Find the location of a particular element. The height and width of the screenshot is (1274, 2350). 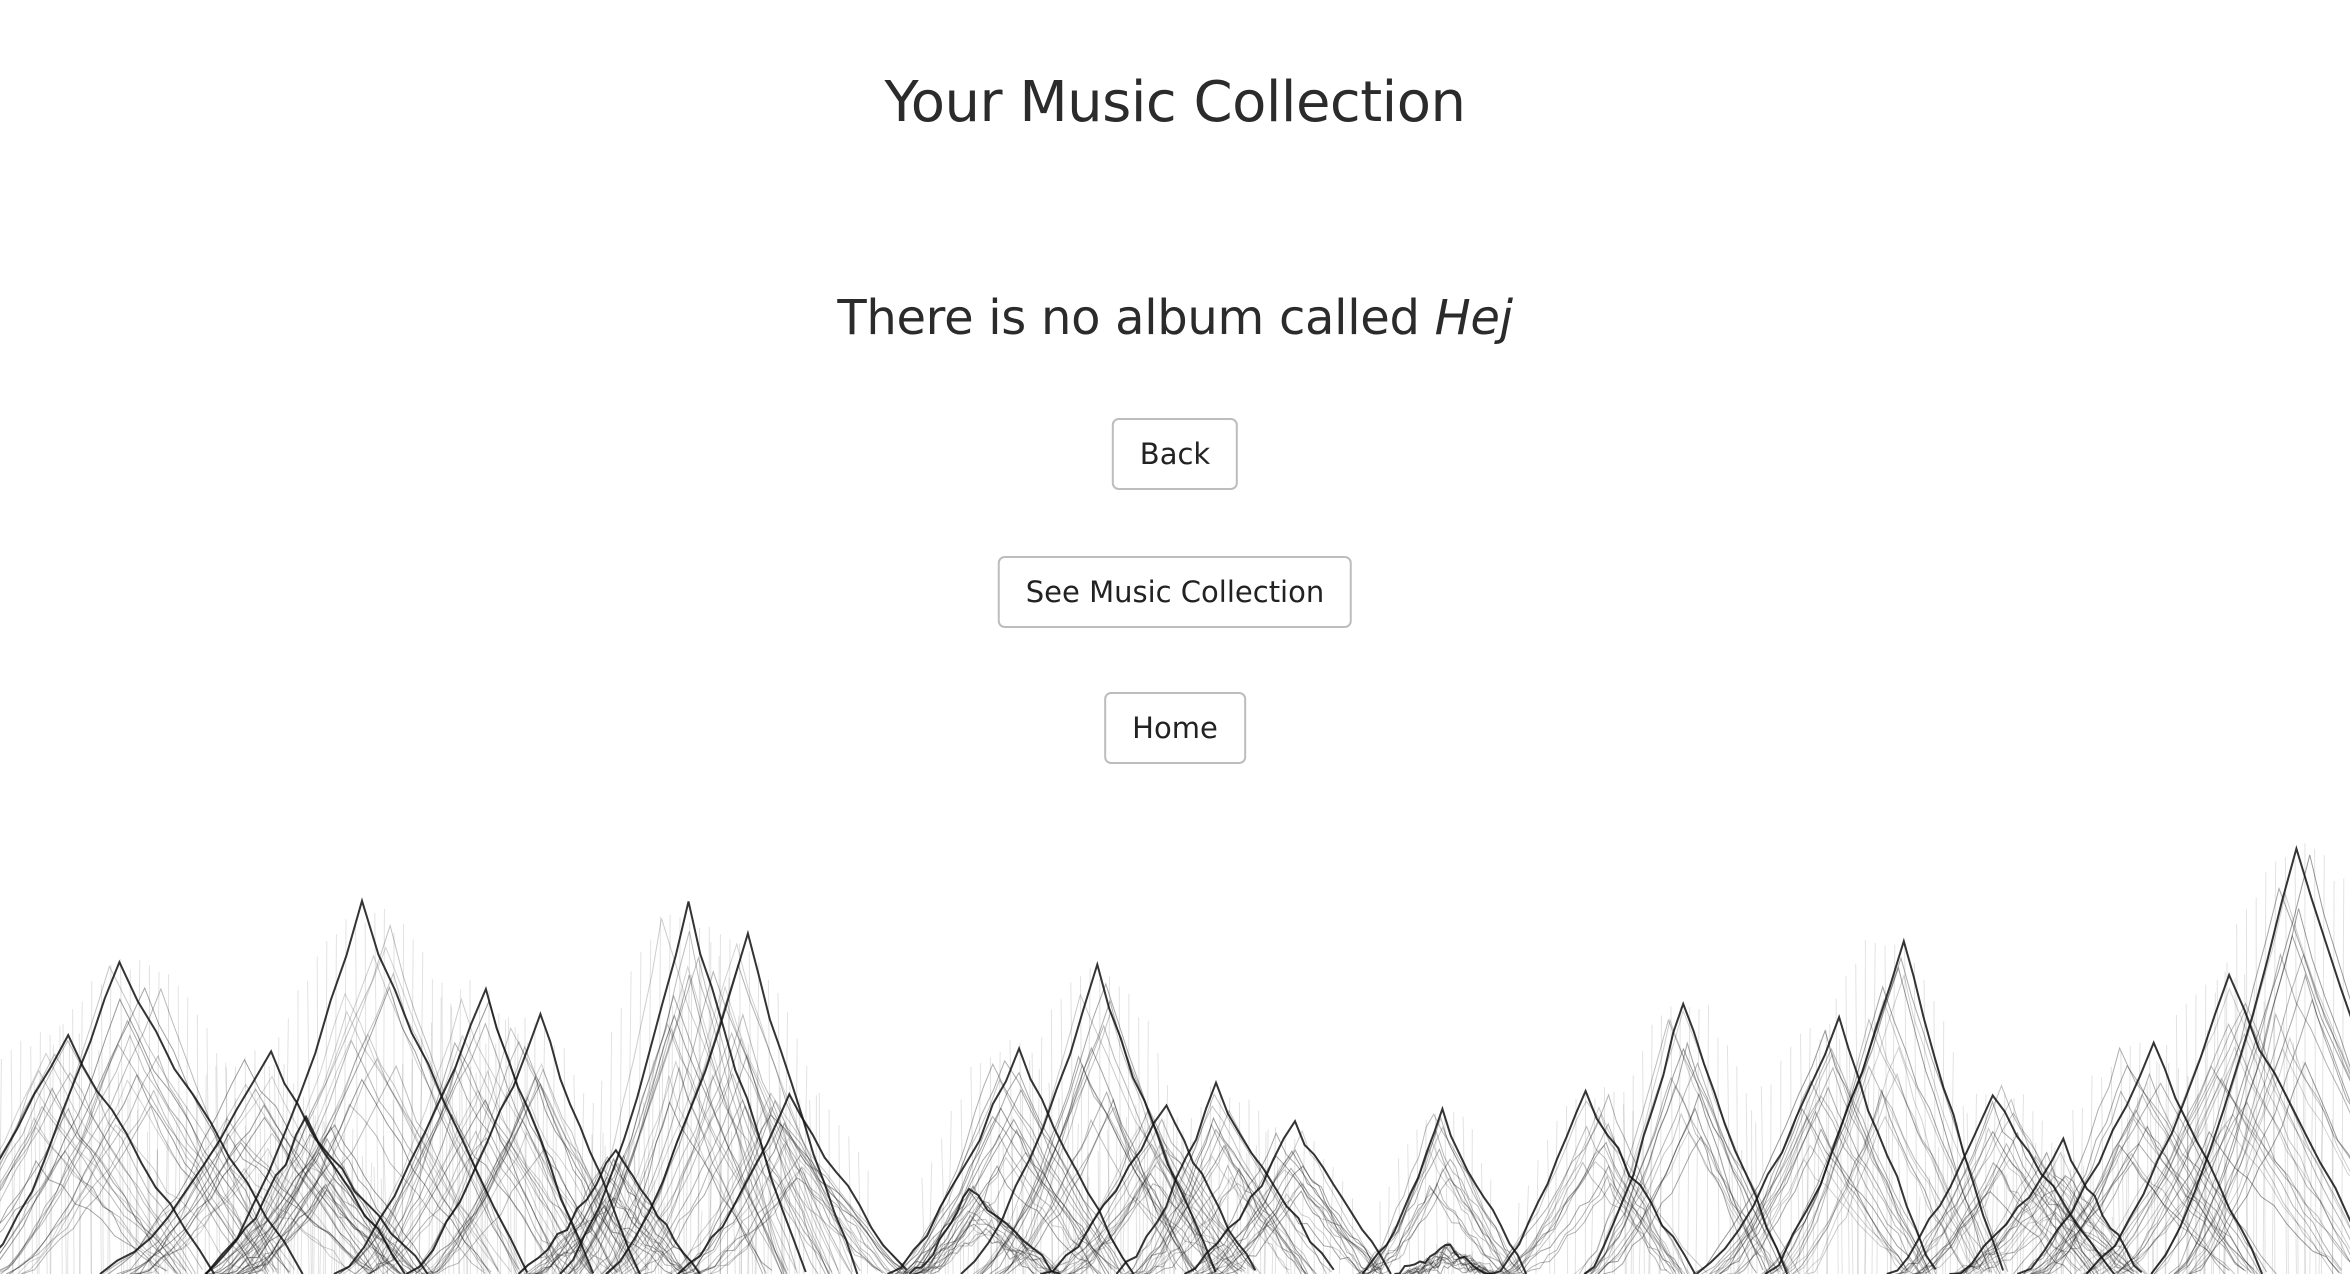

page-title: Your Music Collection is located at coordinates (1175, 102).